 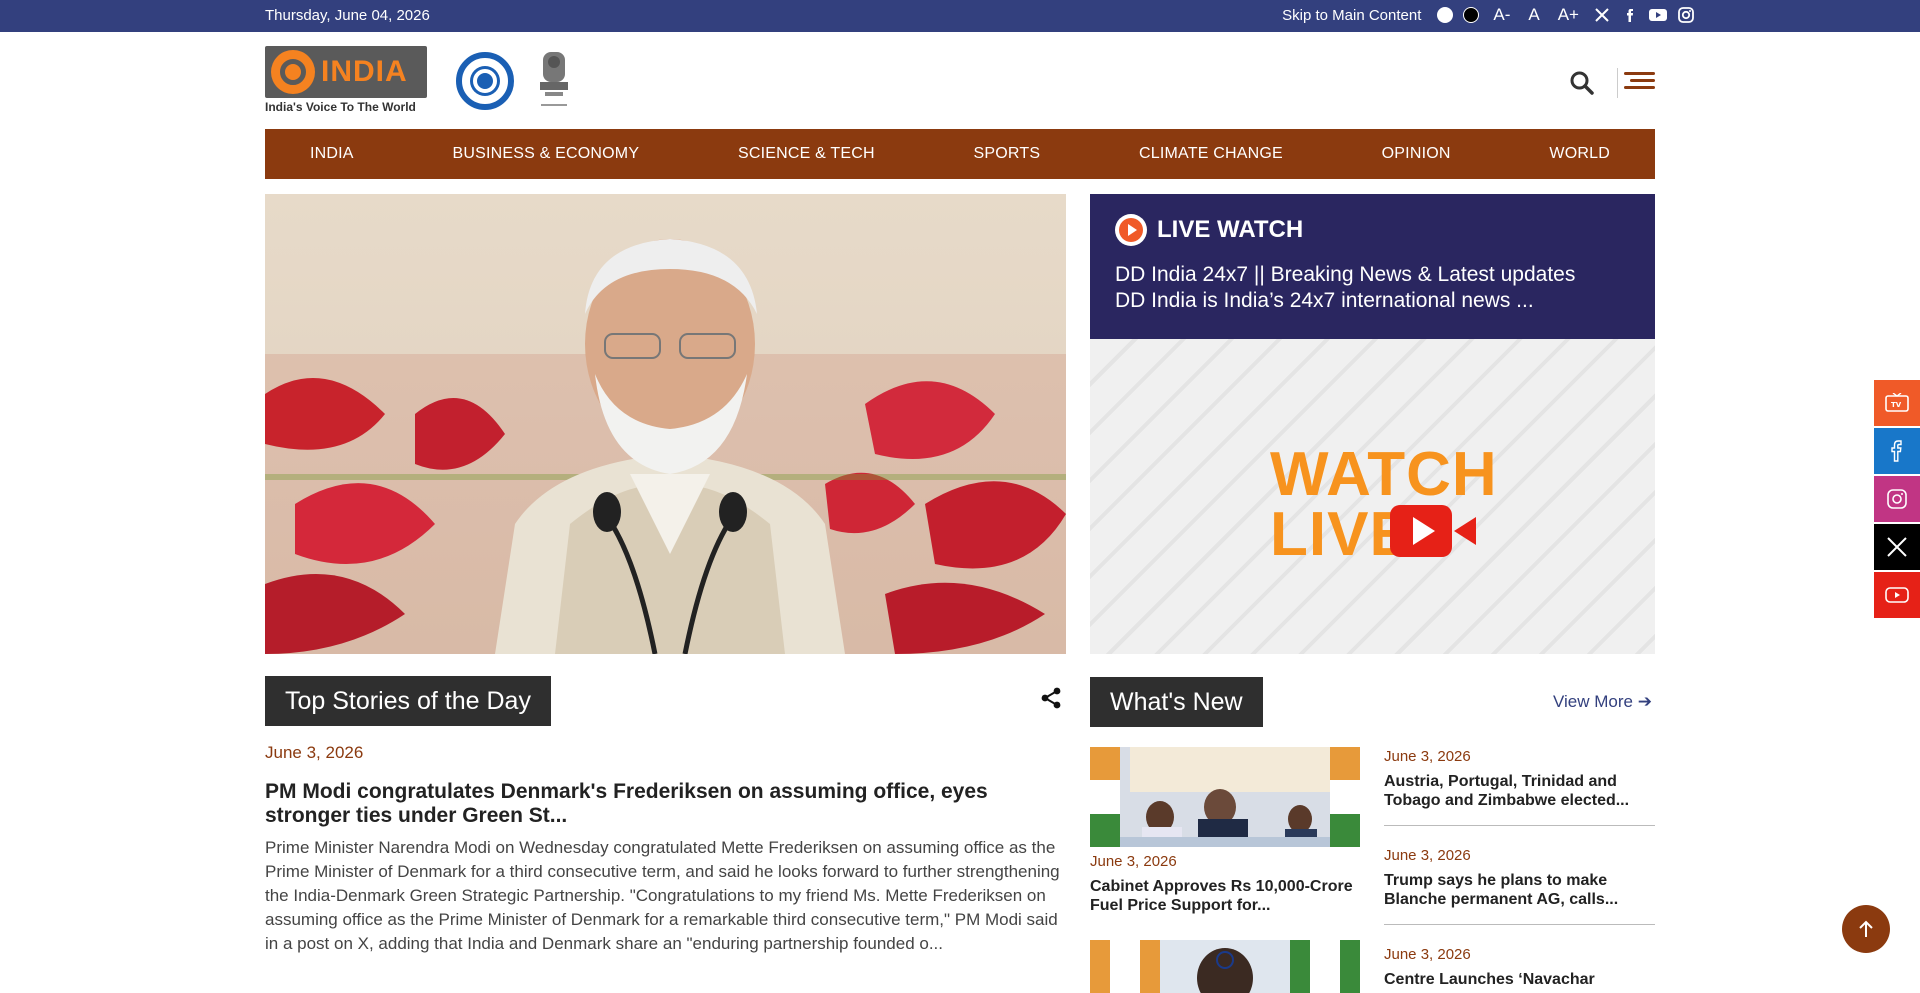 I want to click on view-more-link: View More ➔, so click(x=1602, y=702).